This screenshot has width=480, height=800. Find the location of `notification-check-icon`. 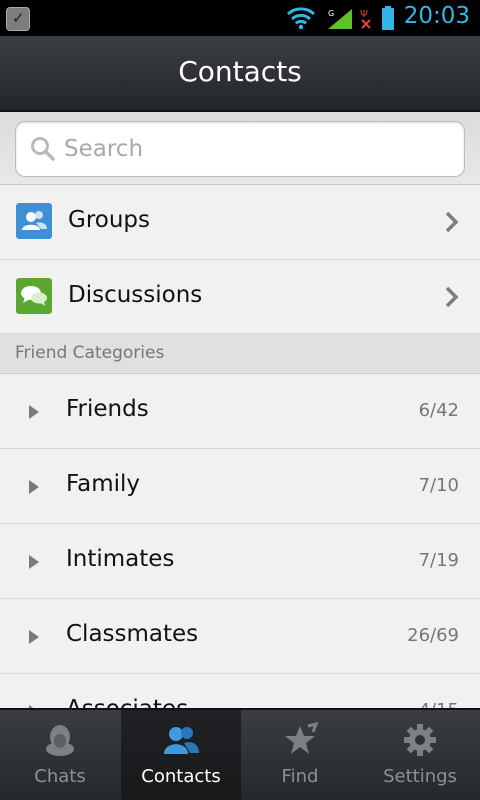

notification-check-icon is located at coordinates (18, 19).